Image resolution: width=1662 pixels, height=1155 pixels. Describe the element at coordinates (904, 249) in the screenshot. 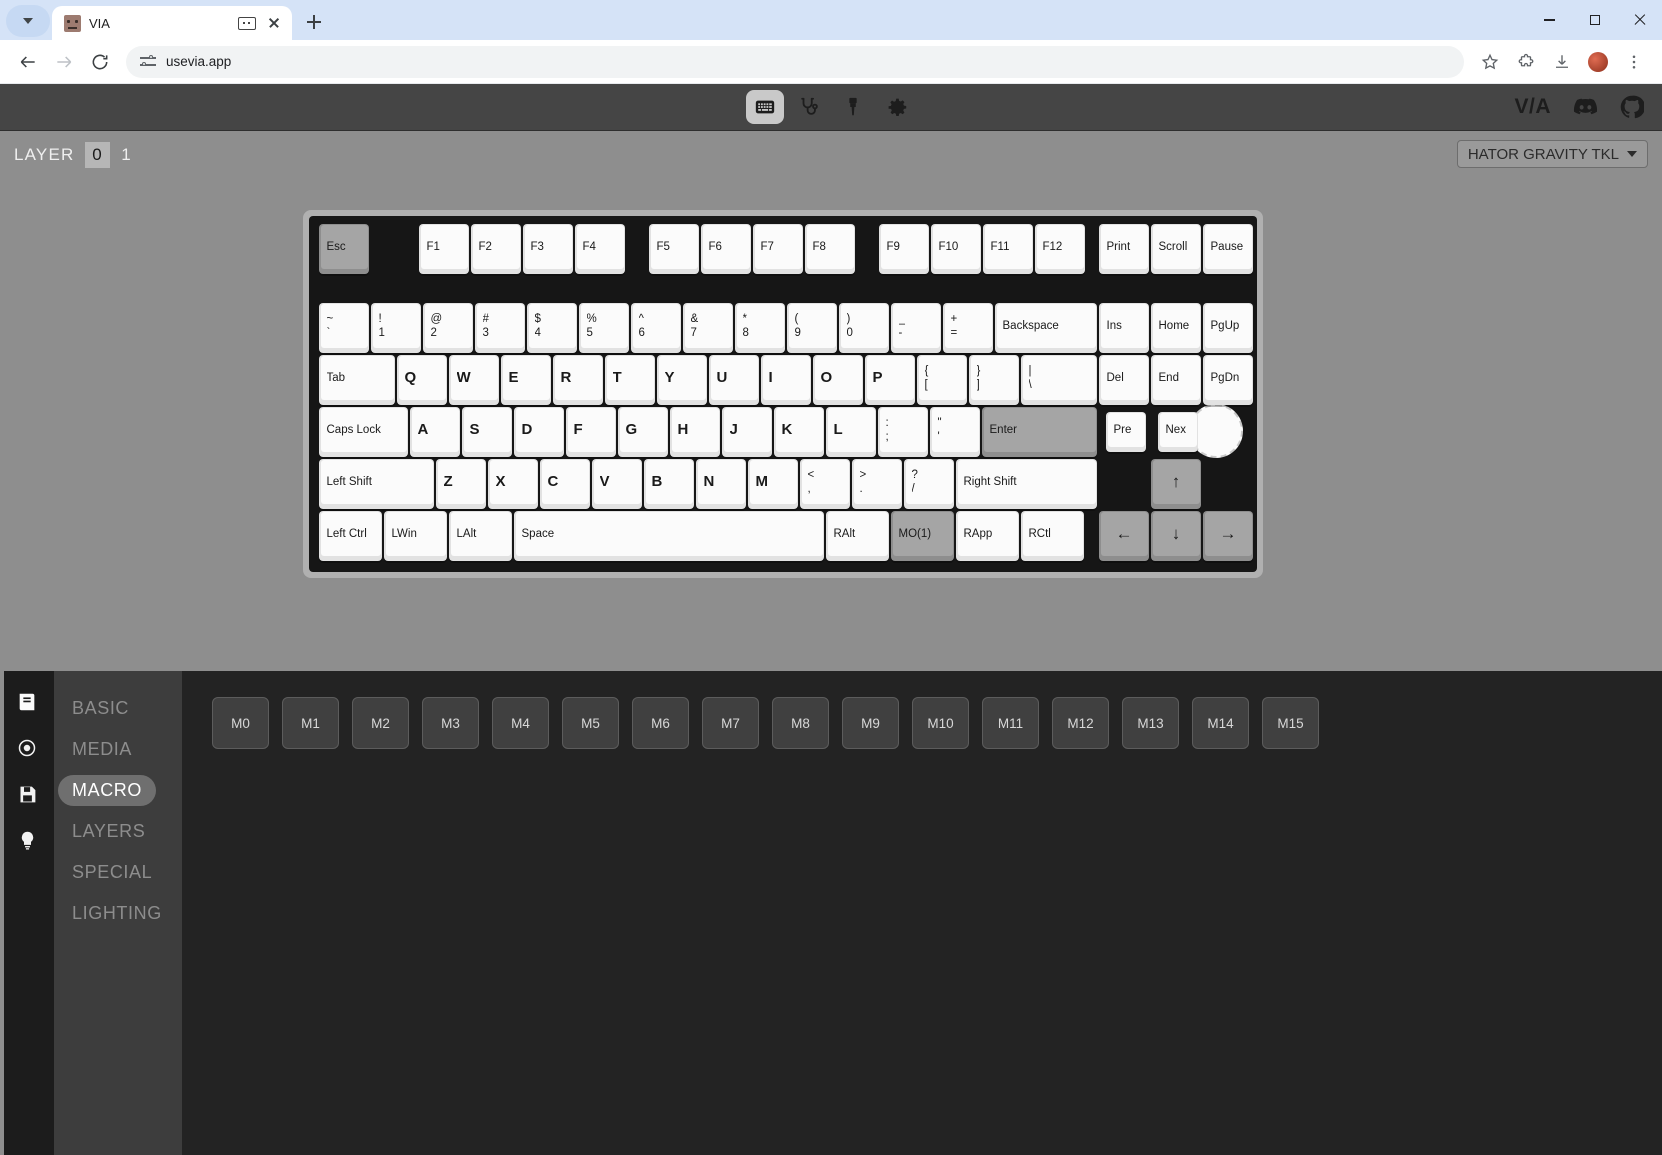

I see `keycap: F9` at that location.